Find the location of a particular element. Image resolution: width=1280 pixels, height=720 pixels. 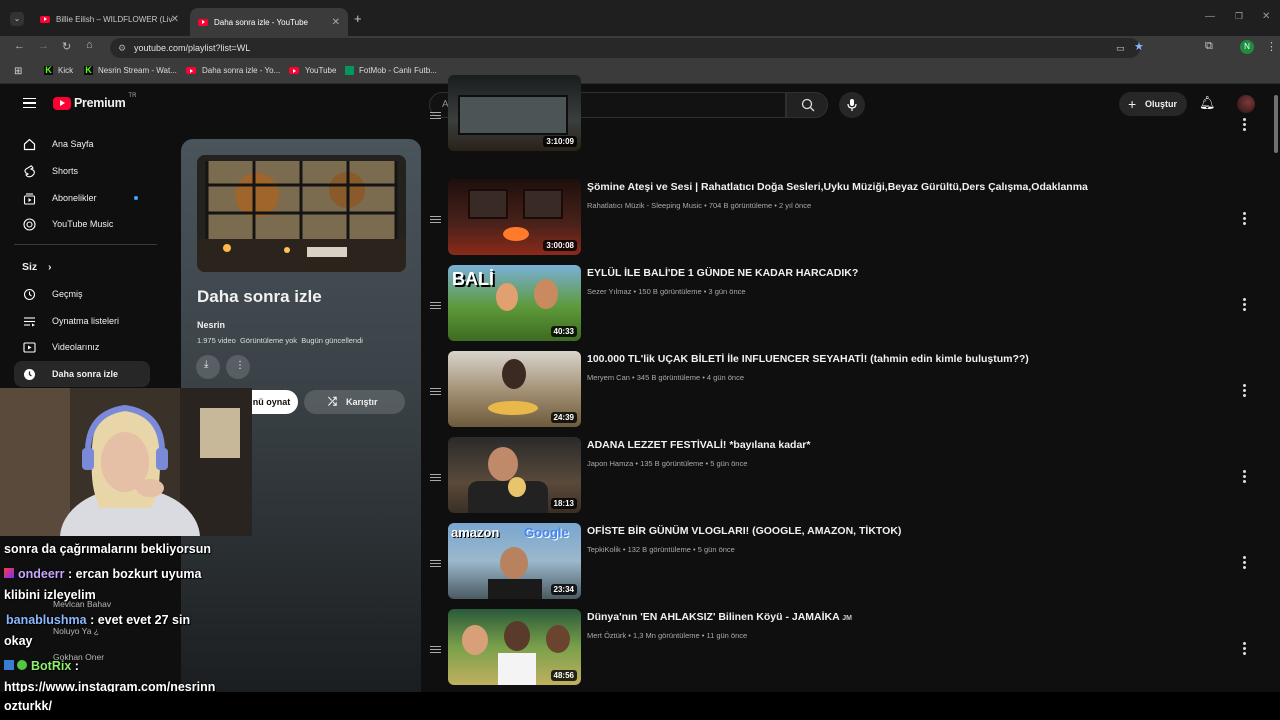

sidebar-item-shorts: Shorts is located at coordinates (82, 171).